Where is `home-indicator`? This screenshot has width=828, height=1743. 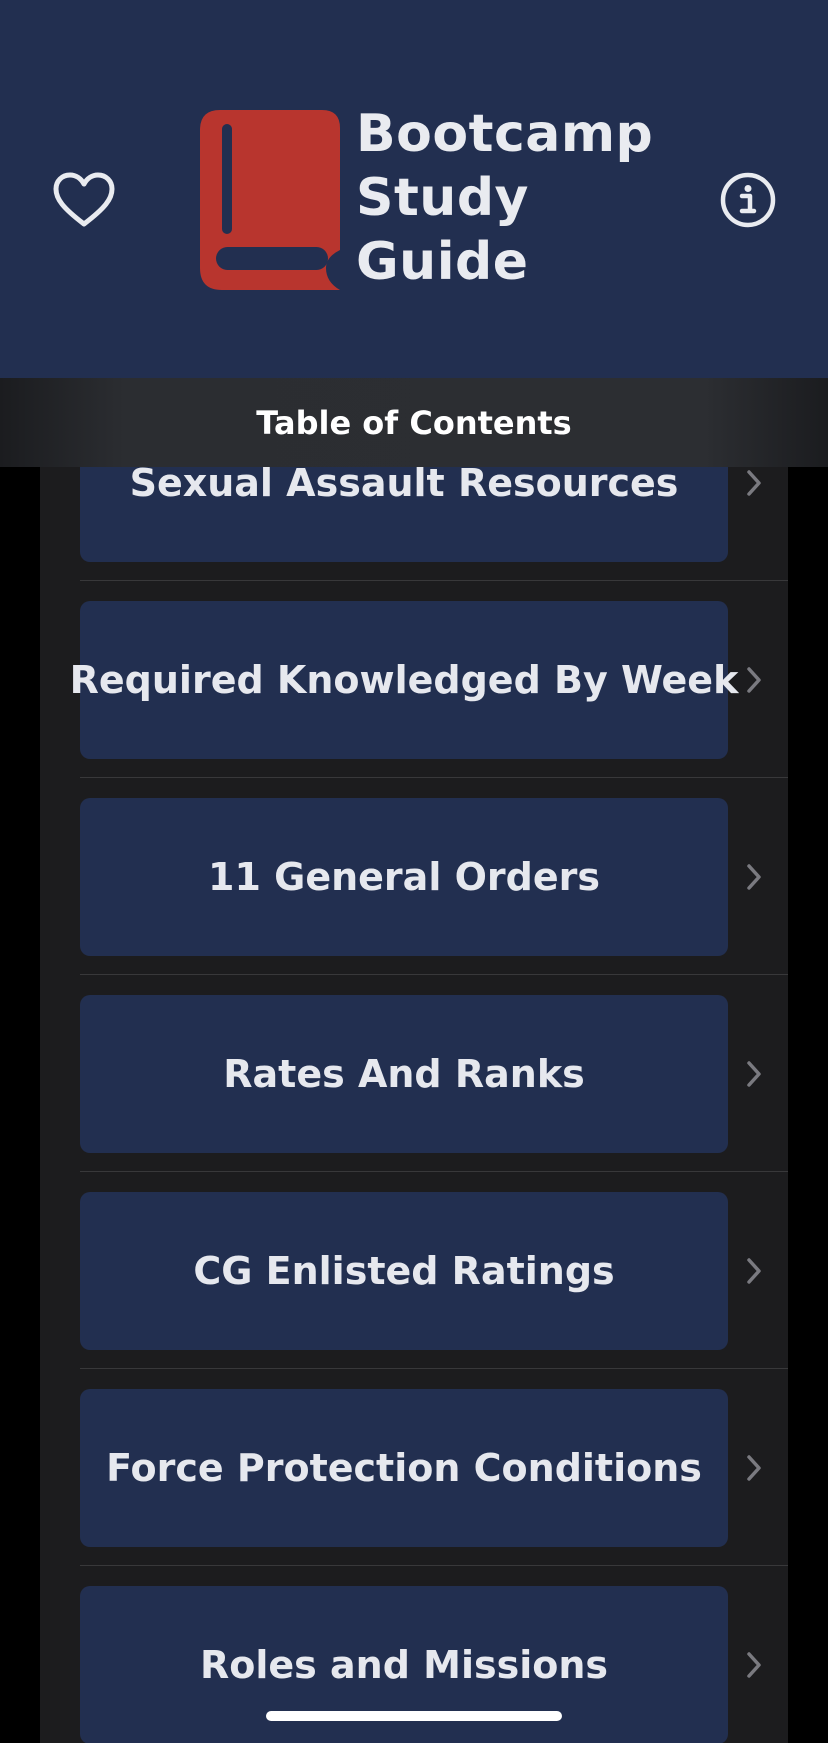
home-indicator is located at coordinates (414, 1716).